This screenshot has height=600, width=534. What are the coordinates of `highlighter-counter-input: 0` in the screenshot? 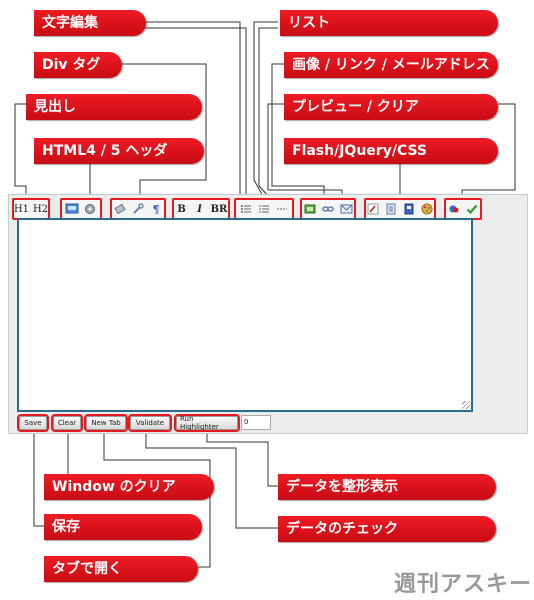 It's located at (256, 422).